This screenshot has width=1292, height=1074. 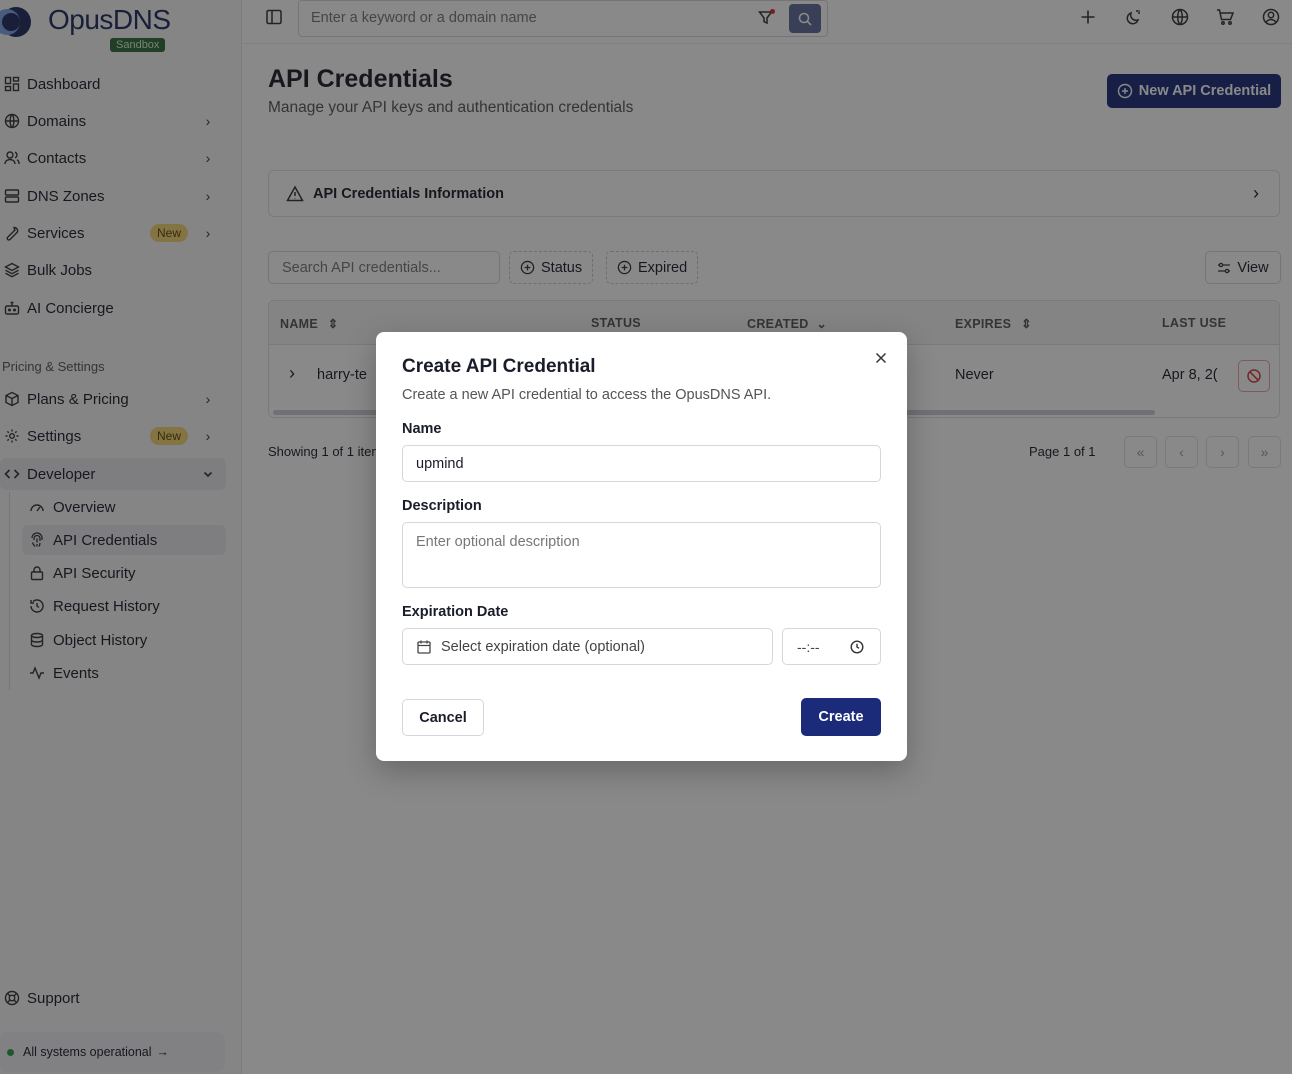 What do you see at coordinates (455, 612) in the screenshot?
I see `expiration-date-label: Expiration Date` at bounding box center [455, 612].